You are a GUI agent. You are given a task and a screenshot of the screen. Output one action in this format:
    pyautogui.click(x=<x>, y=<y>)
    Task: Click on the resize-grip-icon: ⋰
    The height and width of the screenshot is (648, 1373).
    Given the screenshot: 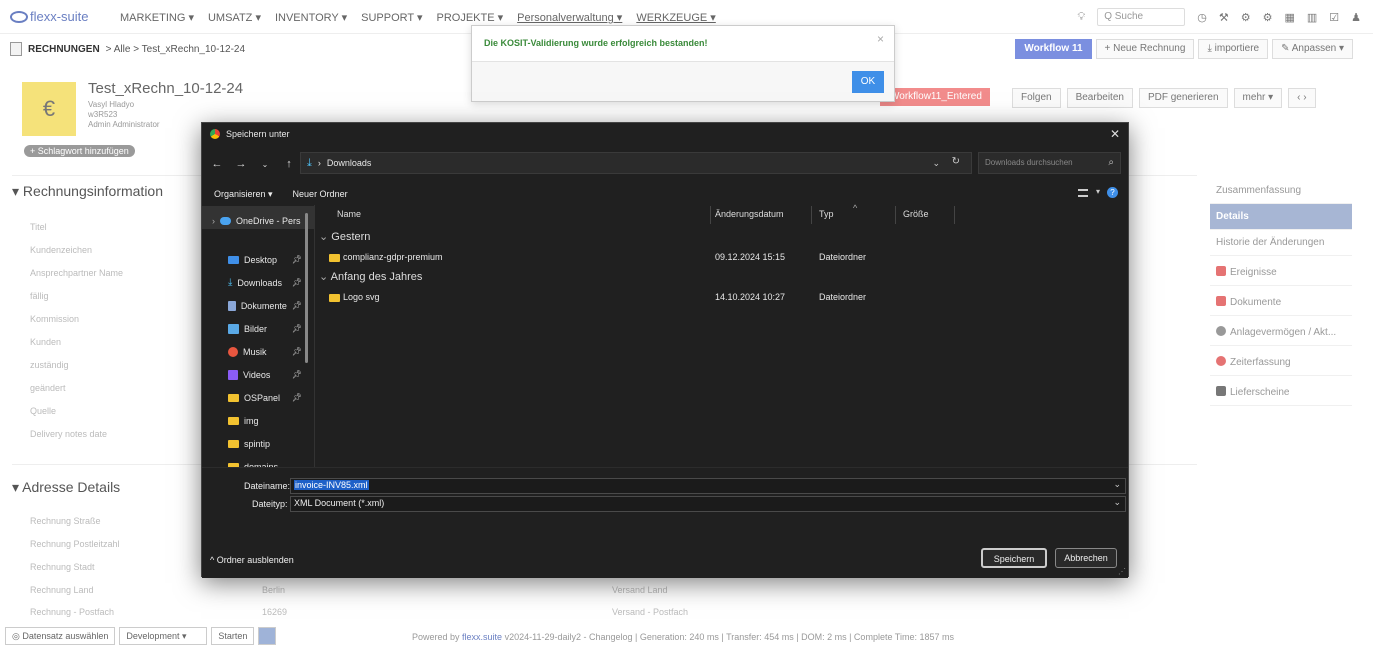 What is the action you would take?
    pyautogui.click(x=1122, y=571)
    